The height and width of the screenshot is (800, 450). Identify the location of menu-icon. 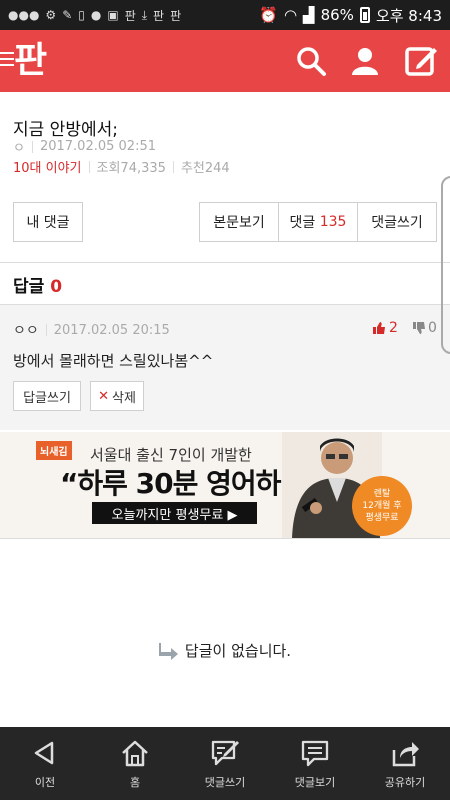
(7, 59).